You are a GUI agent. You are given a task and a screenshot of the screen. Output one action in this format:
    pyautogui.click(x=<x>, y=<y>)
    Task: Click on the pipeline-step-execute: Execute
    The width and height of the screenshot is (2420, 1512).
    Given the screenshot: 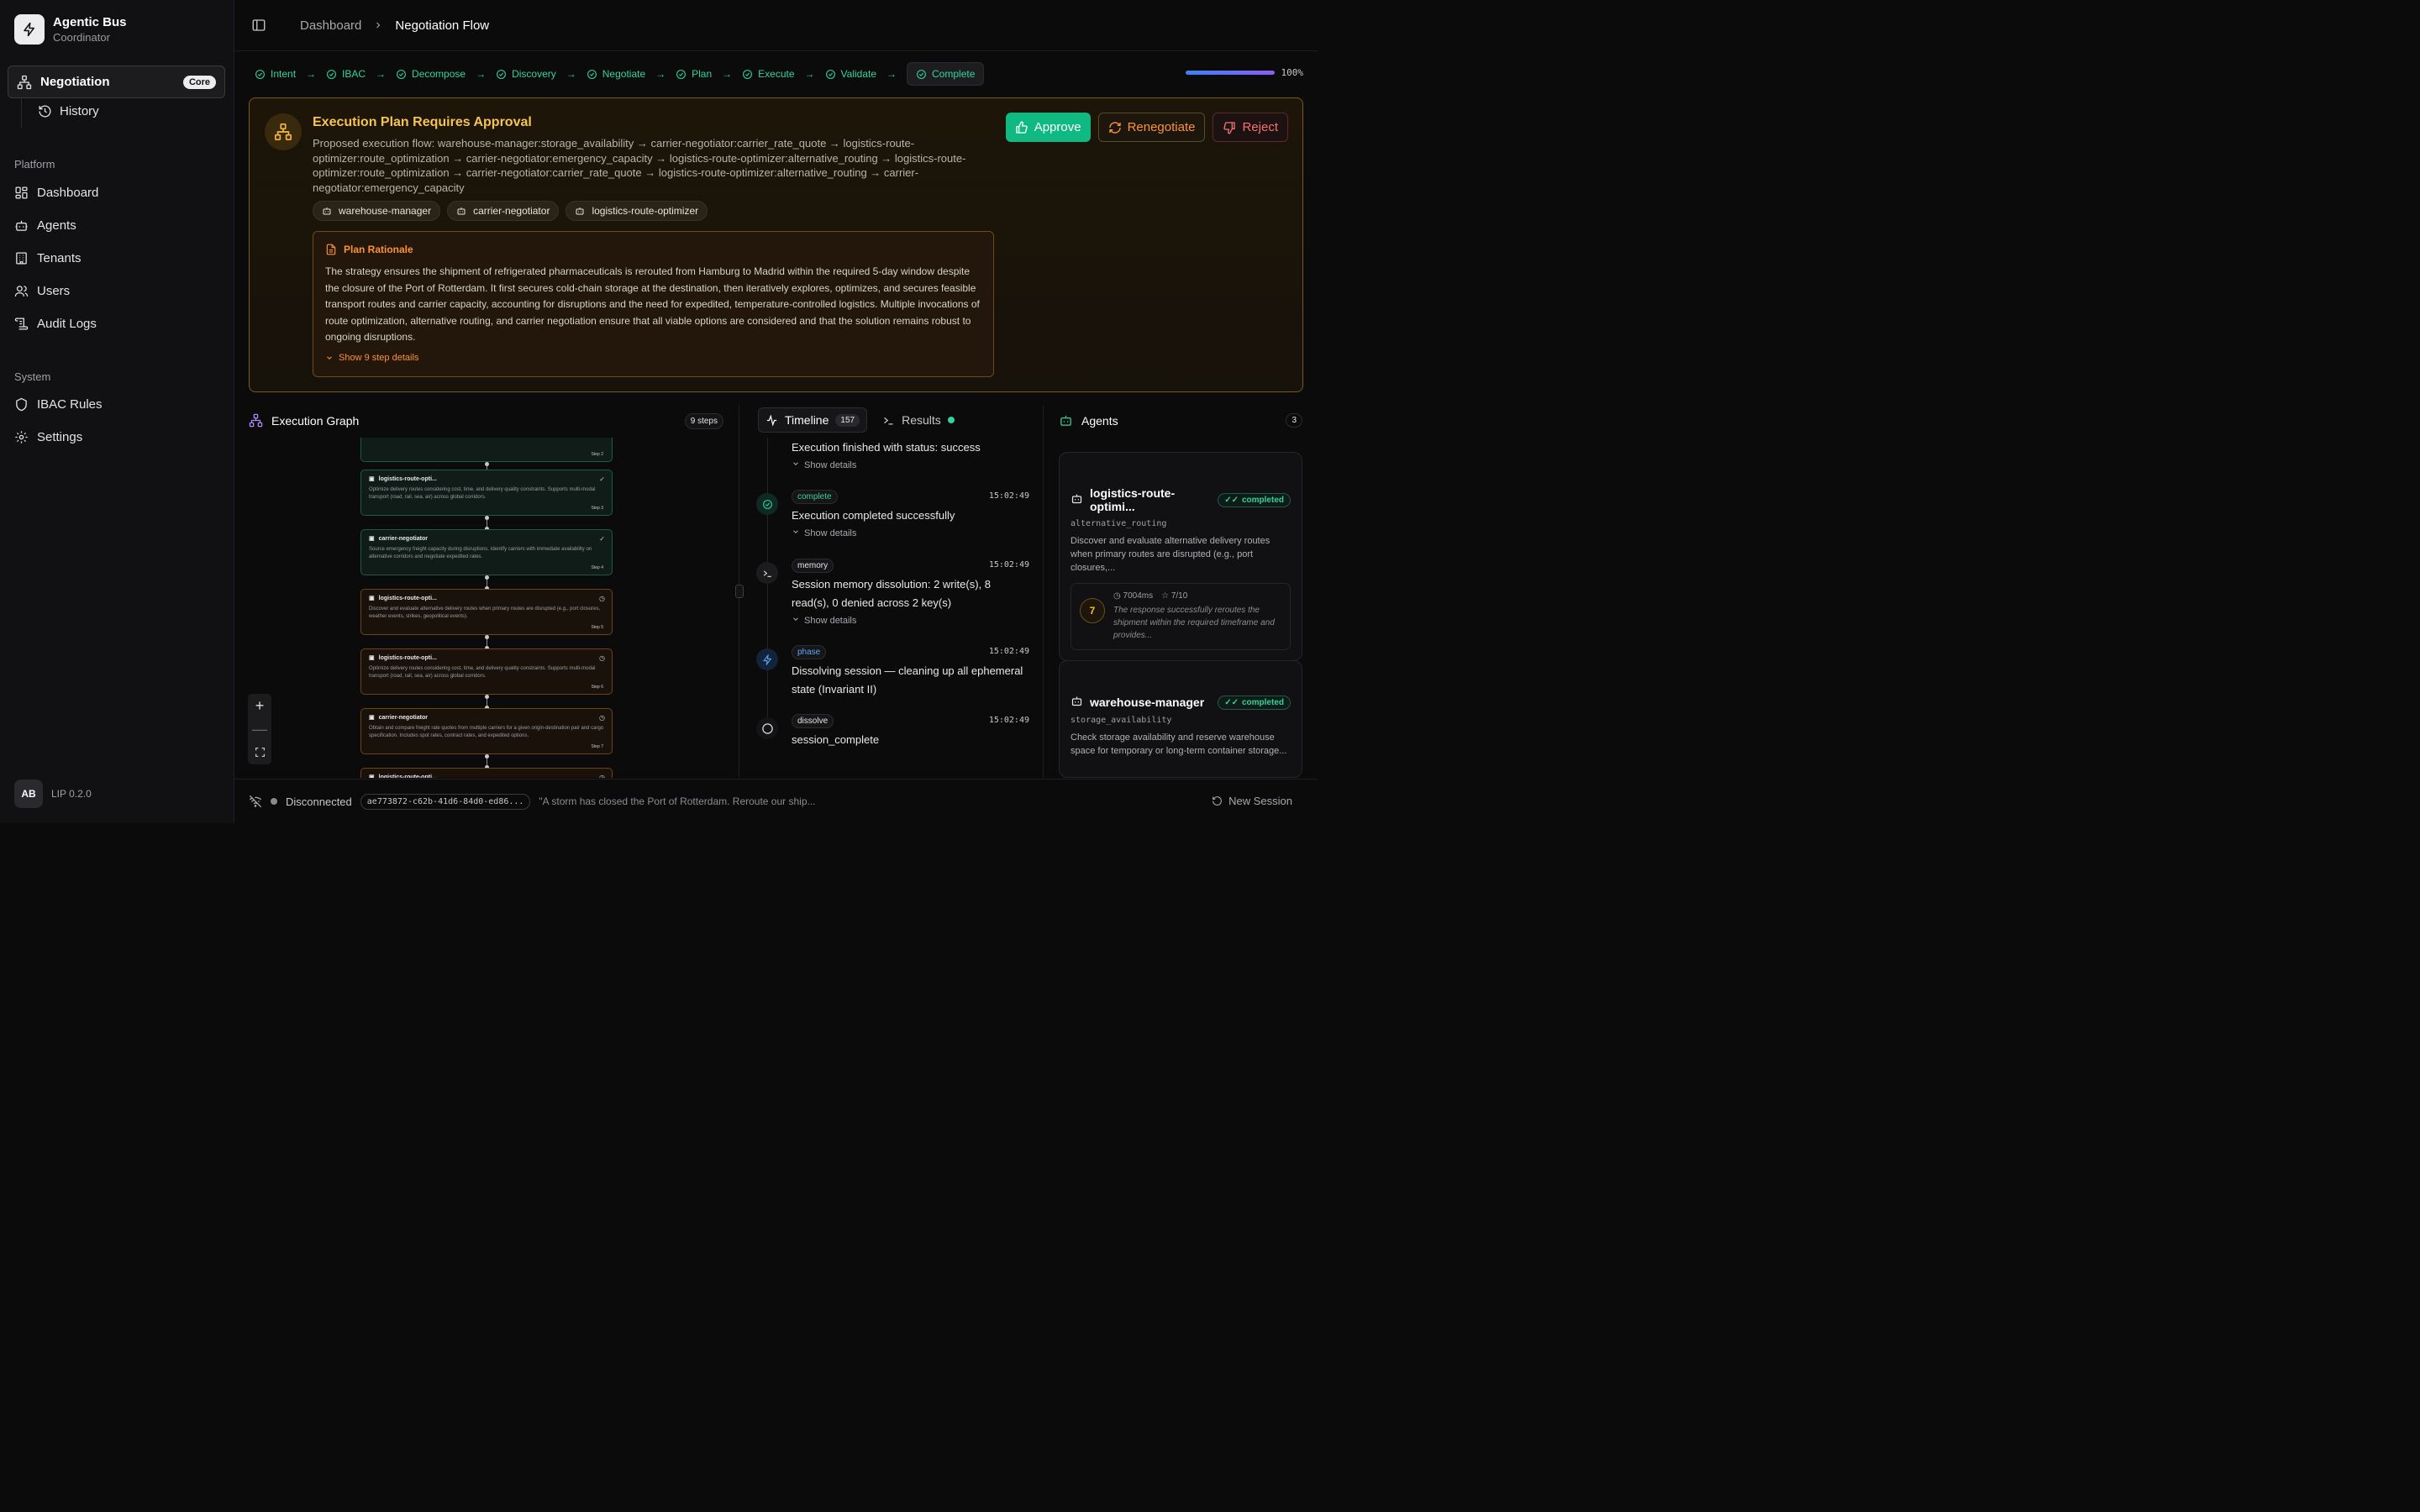 What is the action you would take?
    pyautogui.click(x=768, y=74)
    